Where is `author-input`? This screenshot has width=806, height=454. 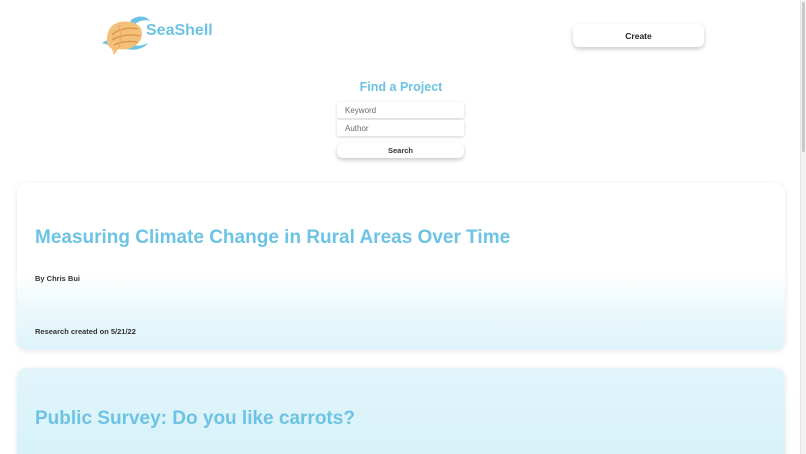
author-input is located at coordinates (400, 128).